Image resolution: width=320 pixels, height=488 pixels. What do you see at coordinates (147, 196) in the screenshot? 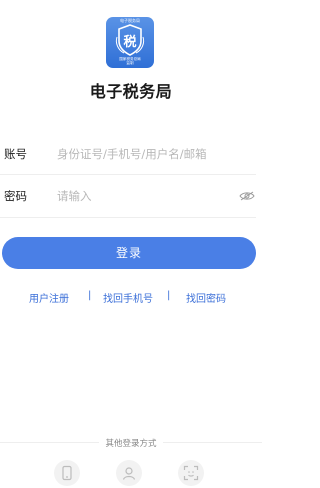
I see `password-input` at bounding box center [147, 196].